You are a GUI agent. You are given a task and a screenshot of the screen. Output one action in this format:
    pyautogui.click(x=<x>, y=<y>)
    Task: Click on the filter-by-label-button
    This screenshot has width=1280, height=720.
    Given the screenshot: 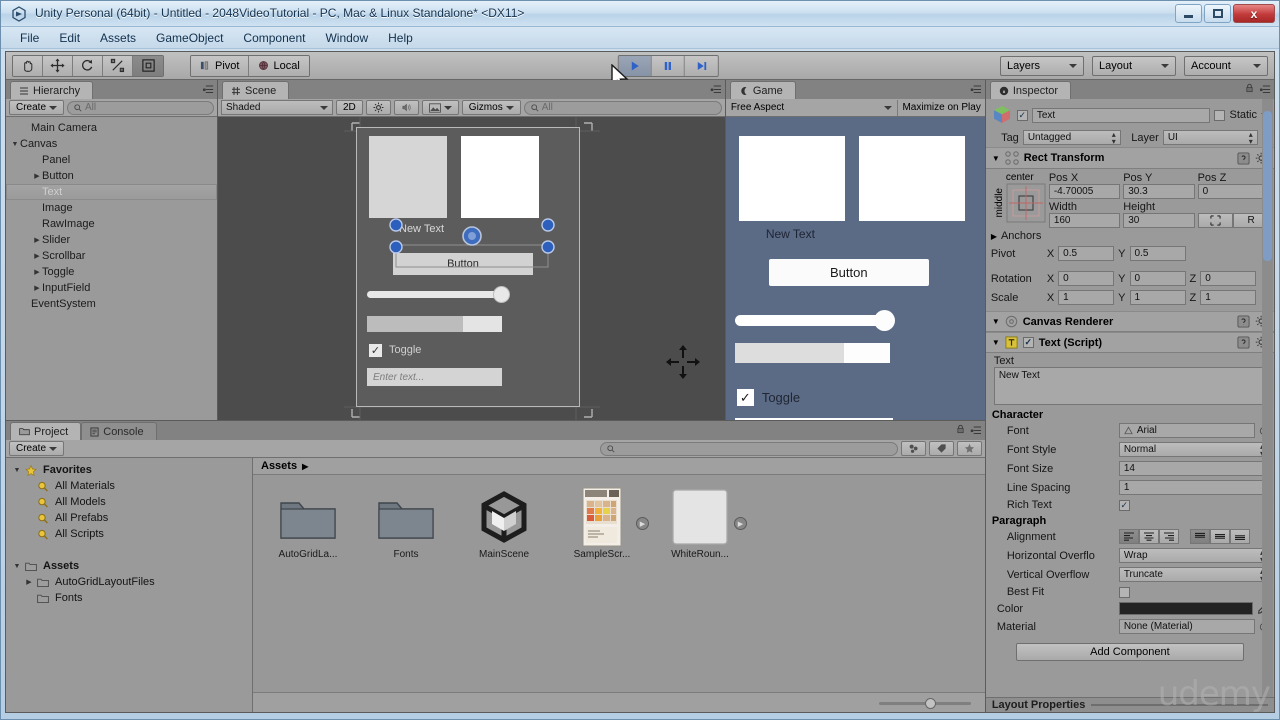 What is the action you would take?
    pyautogui.click(x=941, y=448)
    